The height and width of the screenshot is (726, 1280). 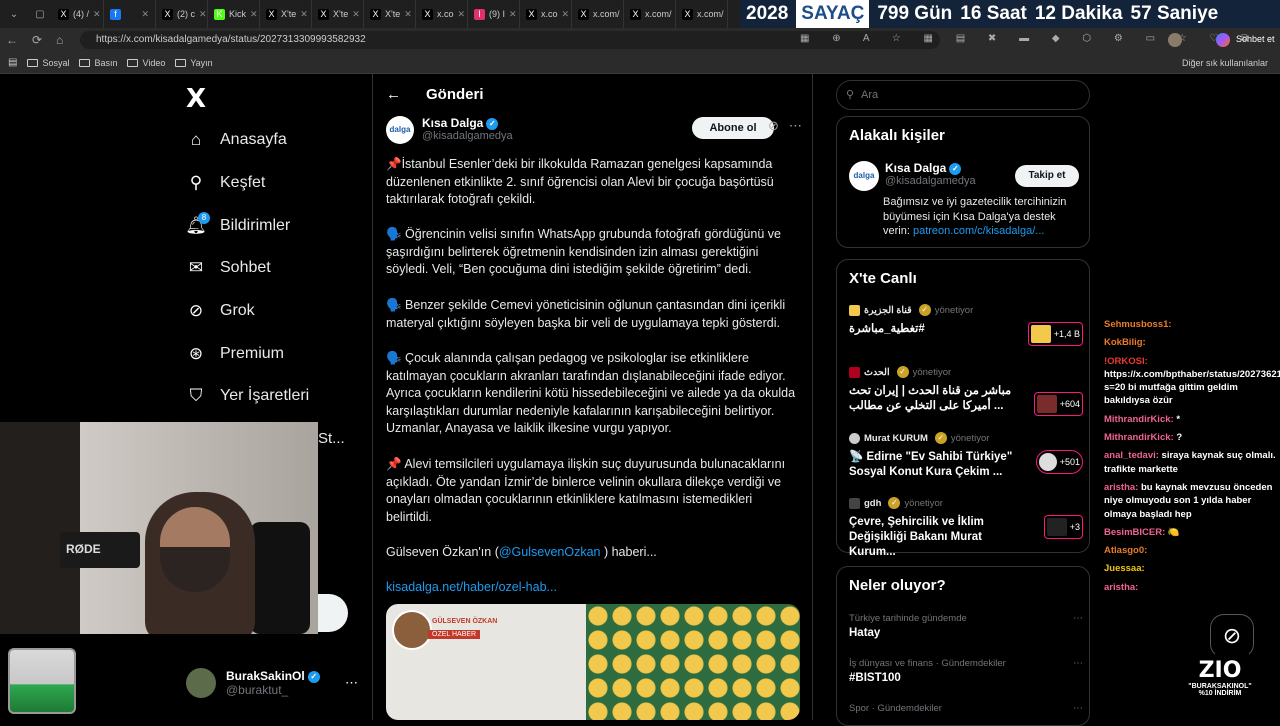 What do you see at coordinates (78, 14) in the screenshot?
I see `browser-tab: X(4) /✕` at bounding box center [78, 14].